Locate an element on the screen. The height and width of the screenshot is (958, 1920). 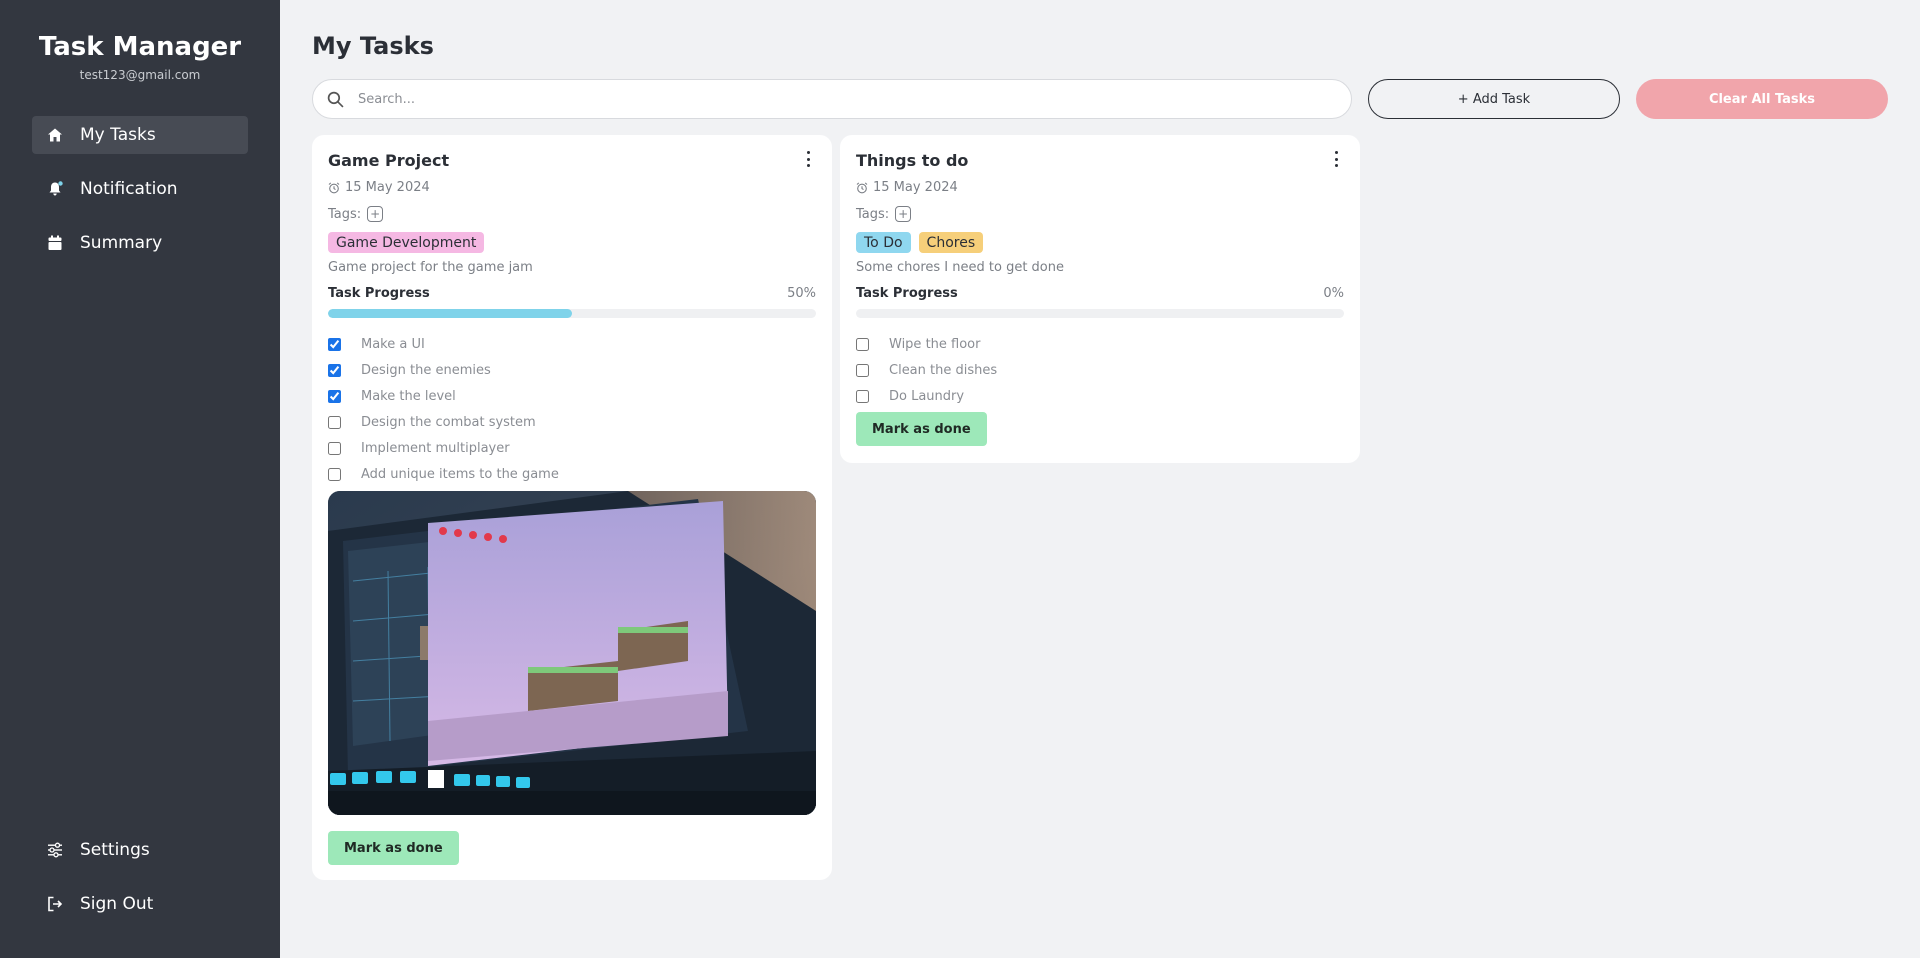
checklist-item: Implement multiplayer is located at coordinates (443, 448).